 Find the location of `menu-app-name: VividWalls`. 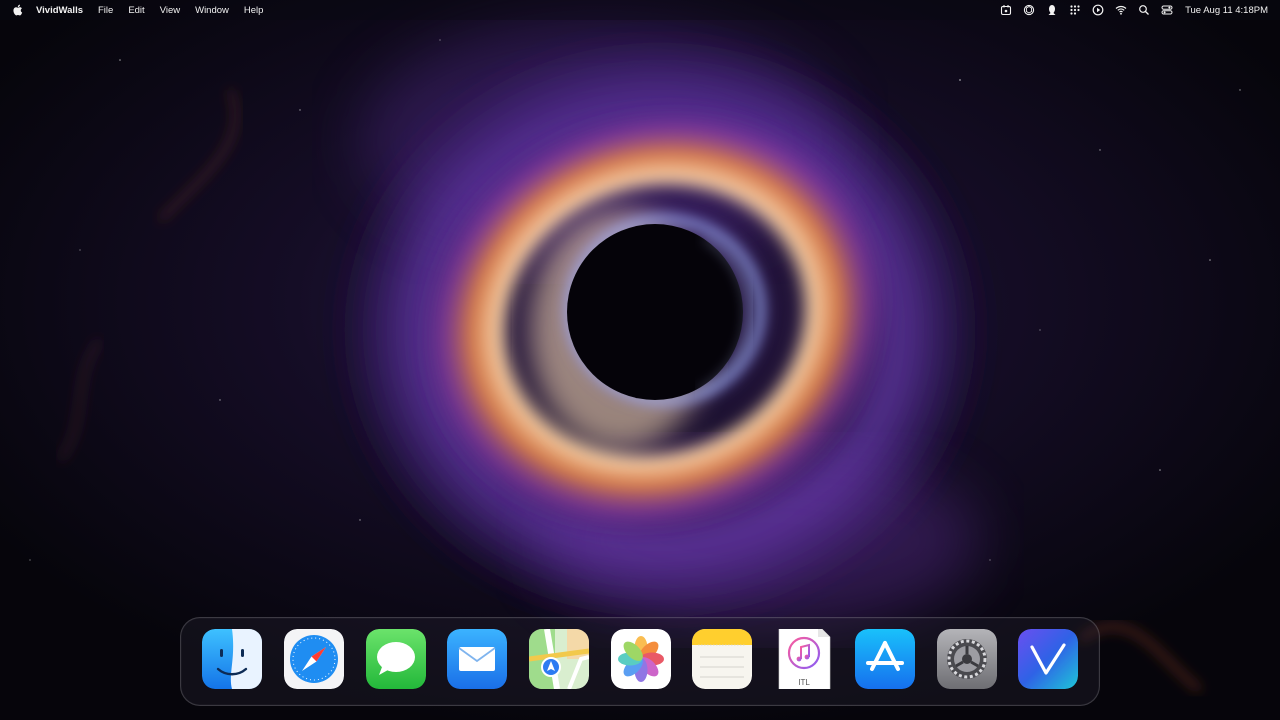

menu-app-name: VividWalls is located at coordinates (59, 10).